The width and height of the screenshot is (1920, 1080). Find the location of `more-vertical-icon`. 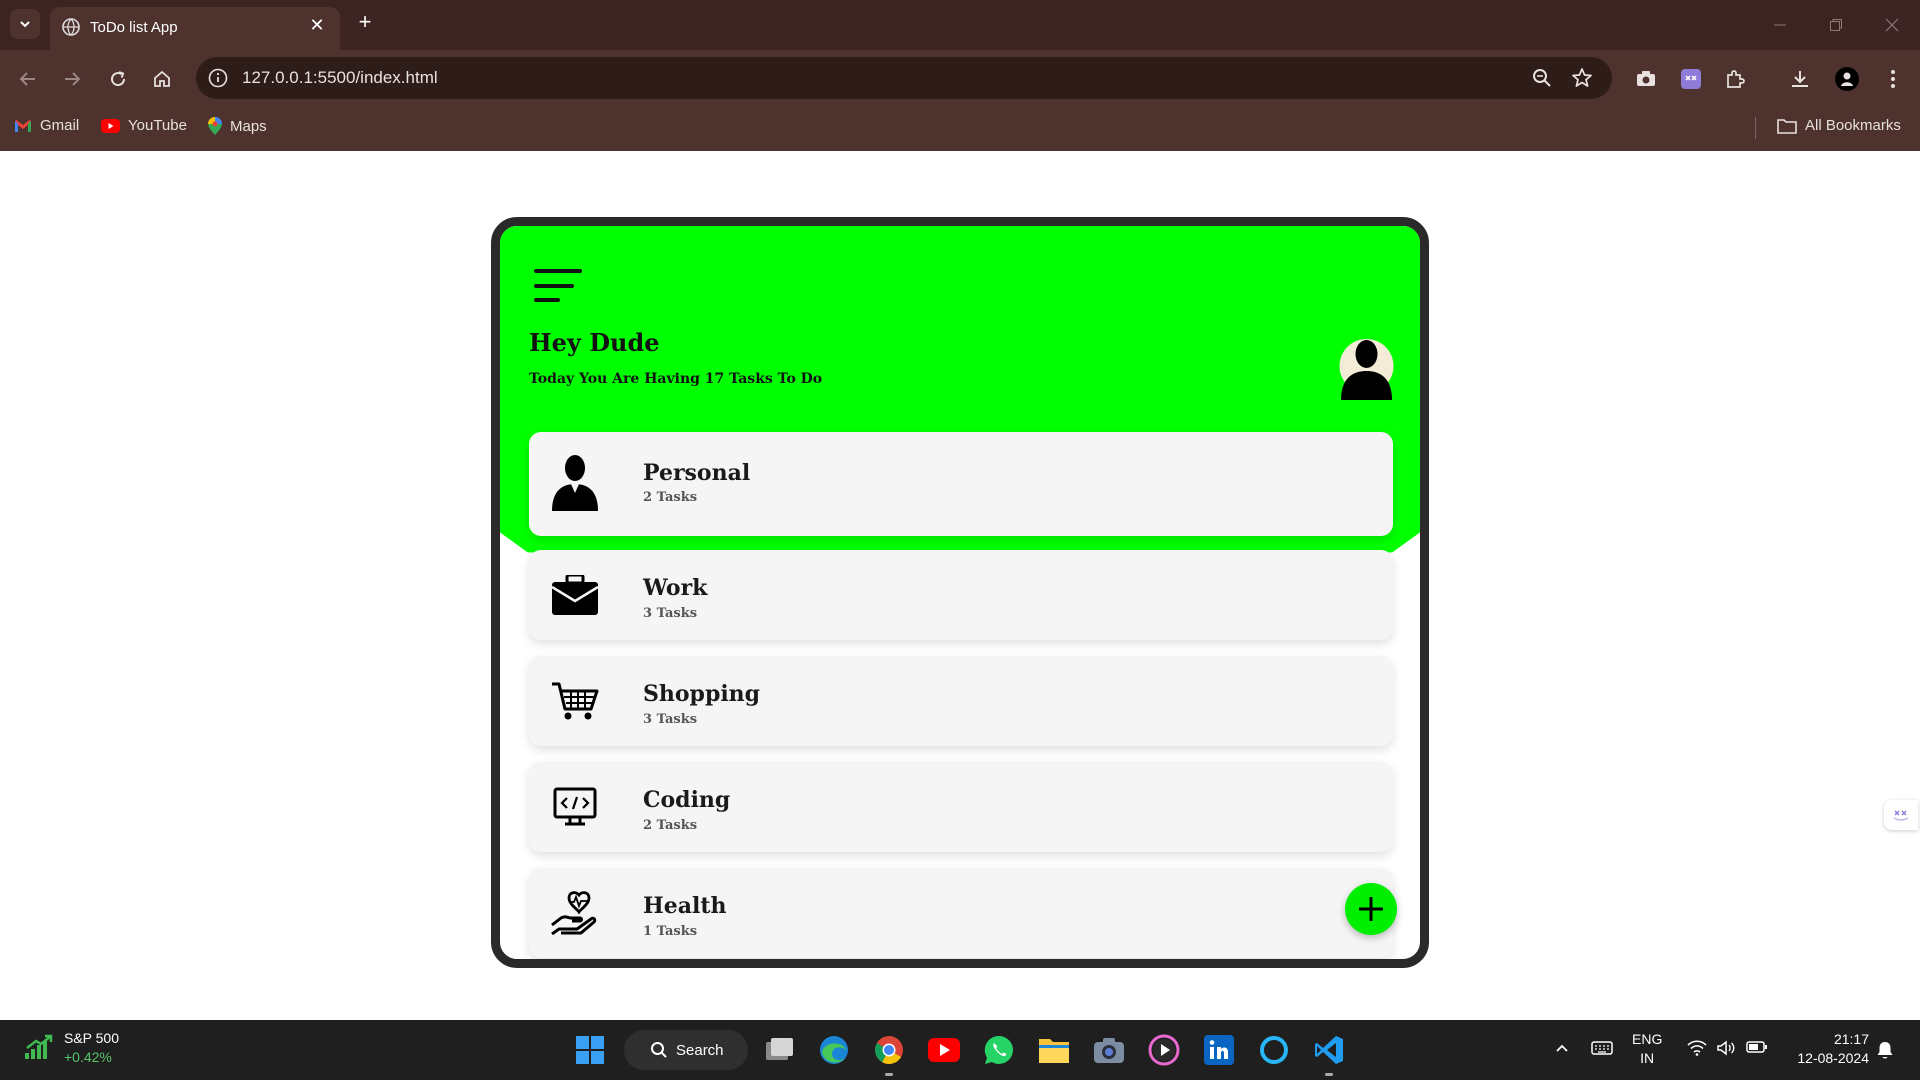

more-vertical-icon is located at coordinates (1893, 79).